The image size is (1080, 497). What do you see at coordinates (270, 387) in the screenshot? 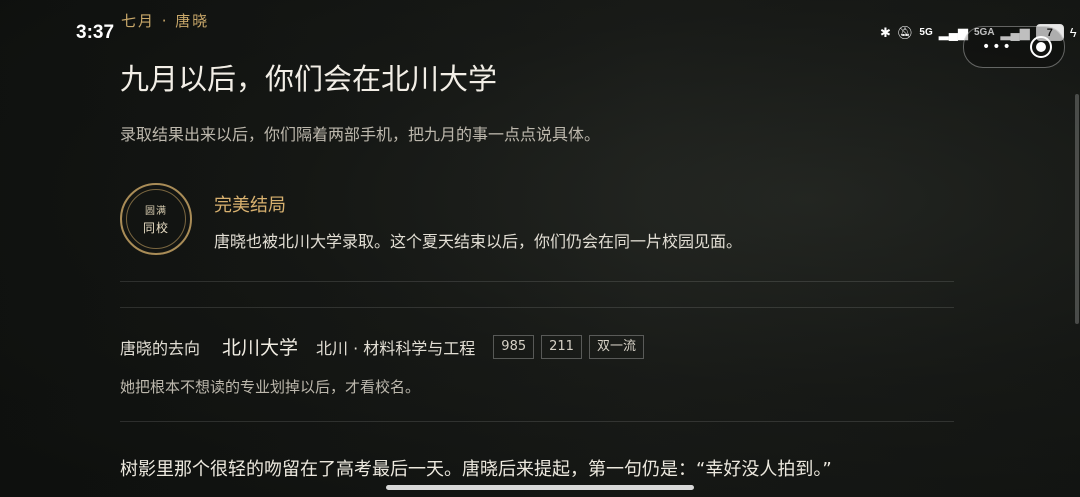
I see `destination-note: 她把根本不想读的专业划掉以后，才看校名。` at bounding box center [270, 387].